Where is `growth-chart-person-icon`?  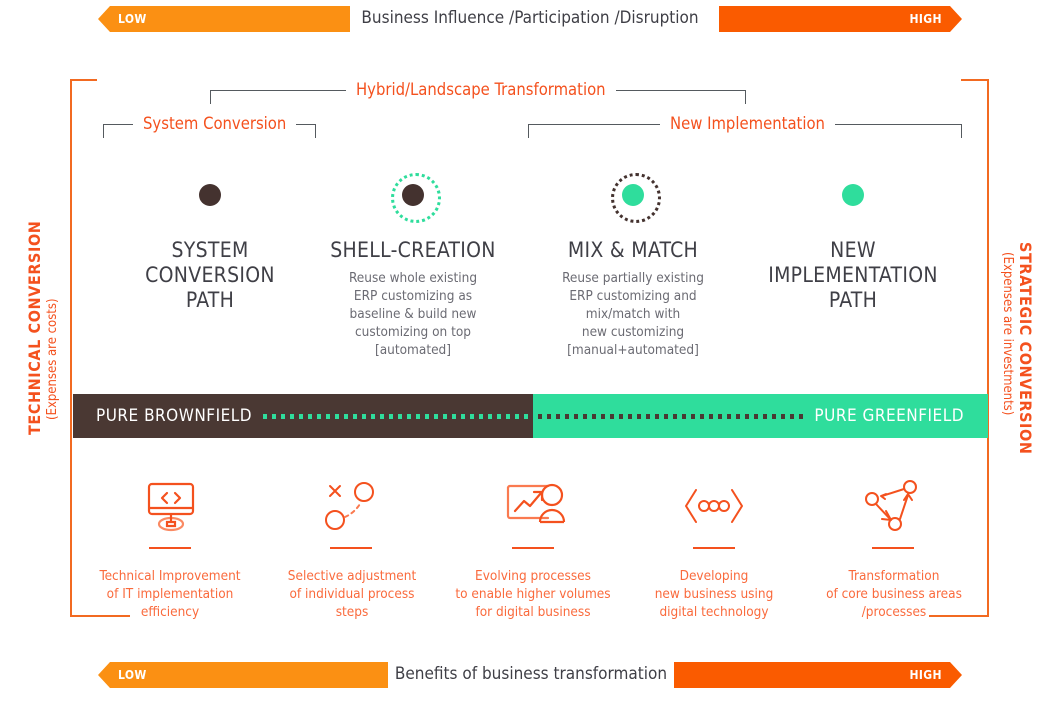 growth-chart-person-icon is located at coordinates (534, 506).